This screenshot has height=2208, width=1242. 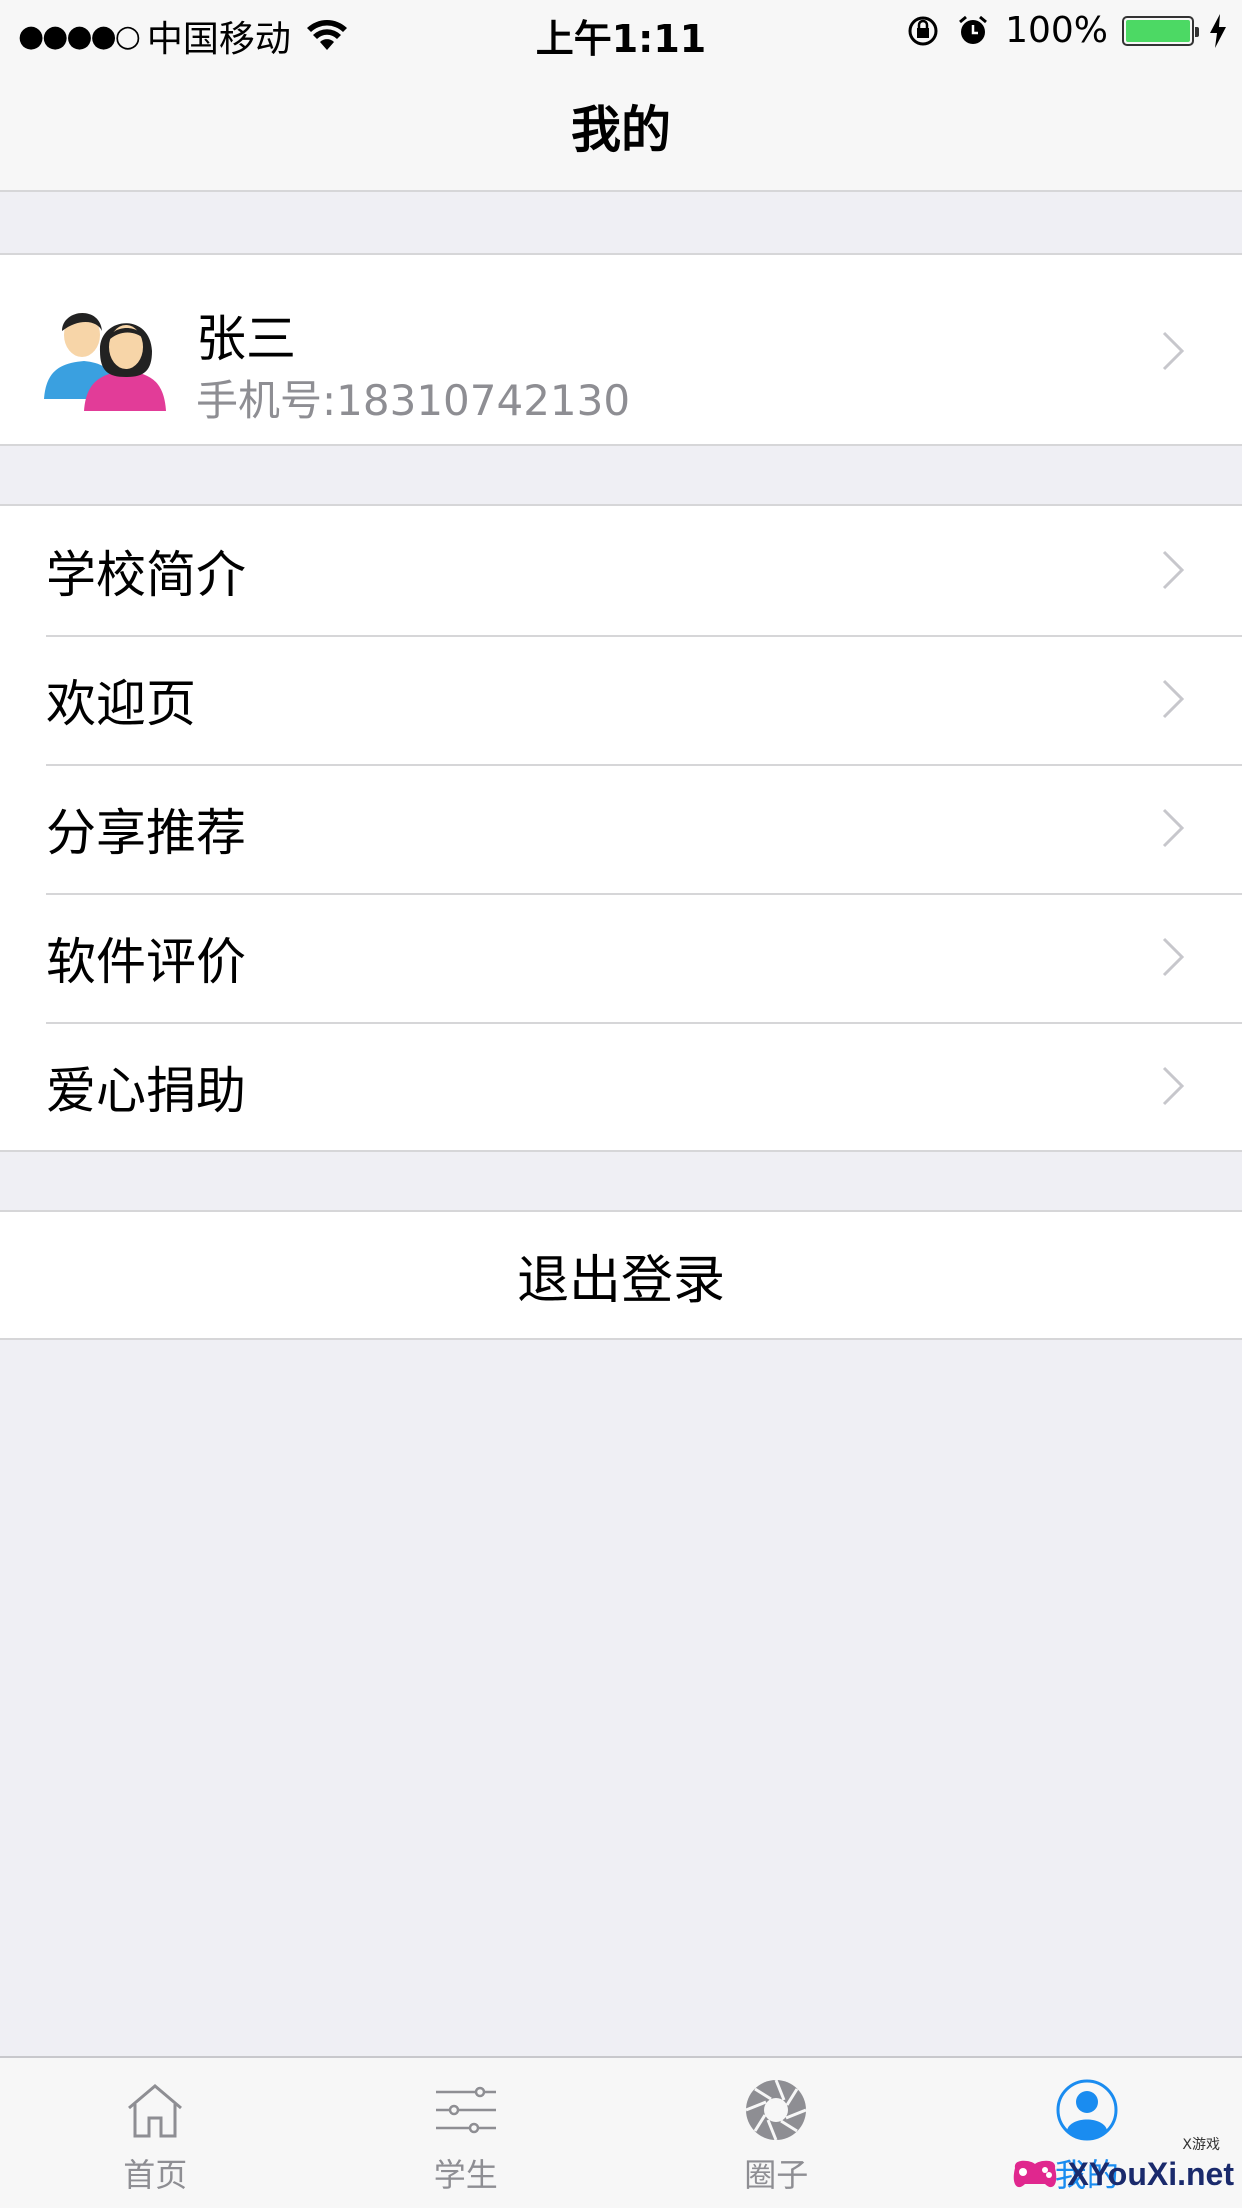 I want to click on watermark-text: XYouXi.net, so click(x=1150, y=2173).